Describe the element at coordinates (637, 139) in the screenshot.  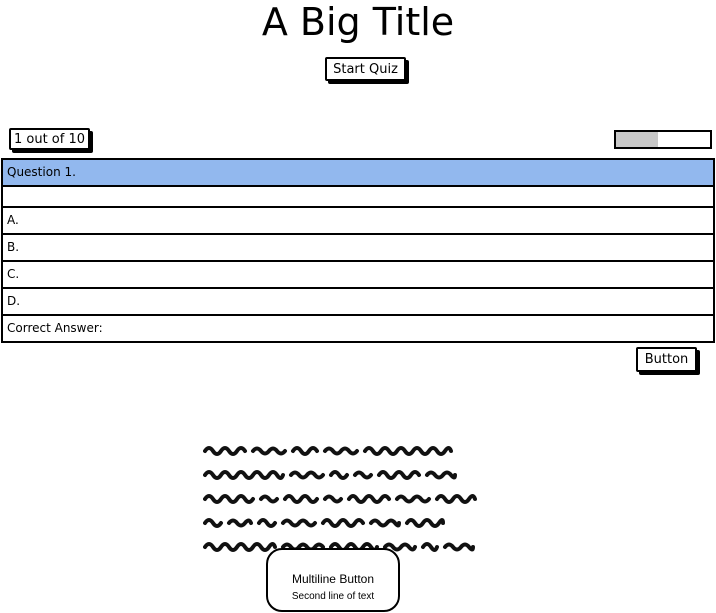
I see `progress-bar-fill` at that location.